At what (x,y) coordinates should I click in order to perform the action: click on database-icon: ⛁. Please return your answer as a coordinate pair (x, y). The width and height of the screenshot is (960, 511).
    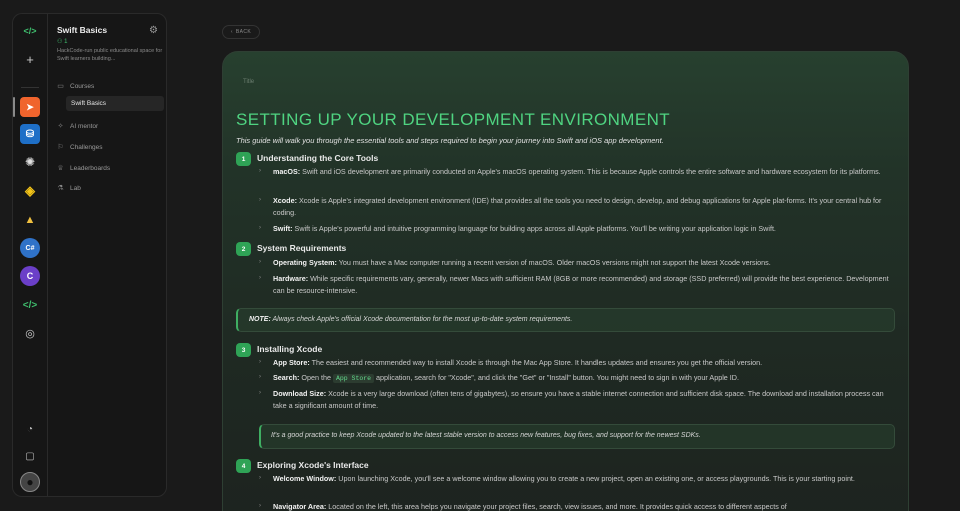
    Looking at the image, I should click on (30, 134).